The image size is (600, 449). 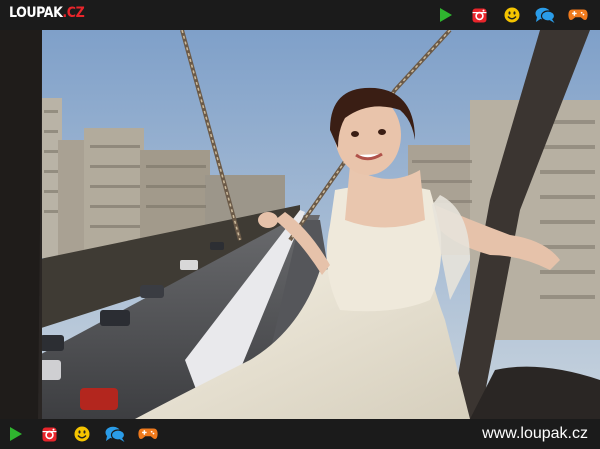 I want to click on top-bar: LOUPAK.CZ, so click(x=300, y=15).